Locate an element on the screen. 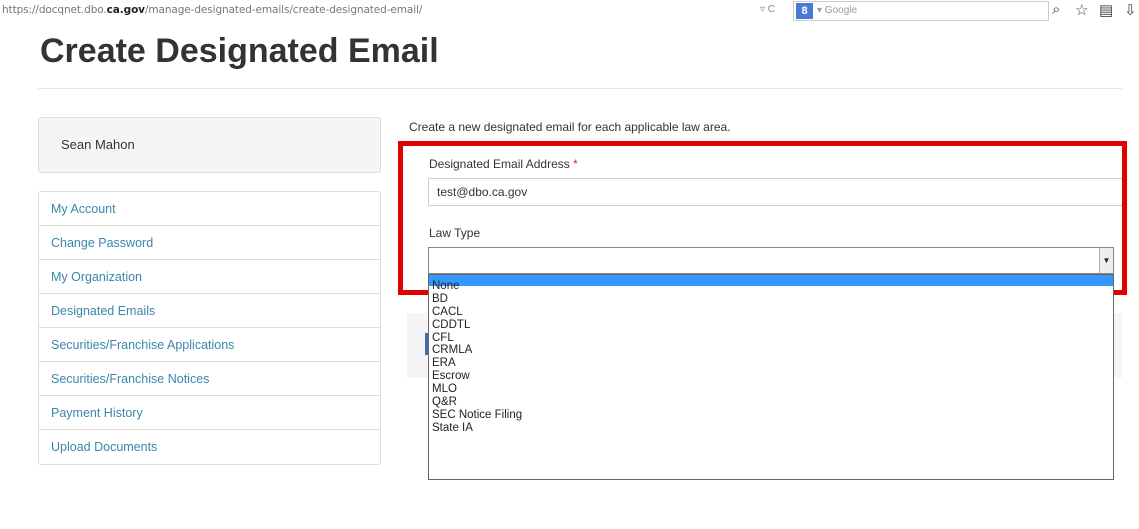 The width and height of the screenshot is (1139, 529). dropdown-option-crmla: CRMLA is located at coordinates (771, 350).